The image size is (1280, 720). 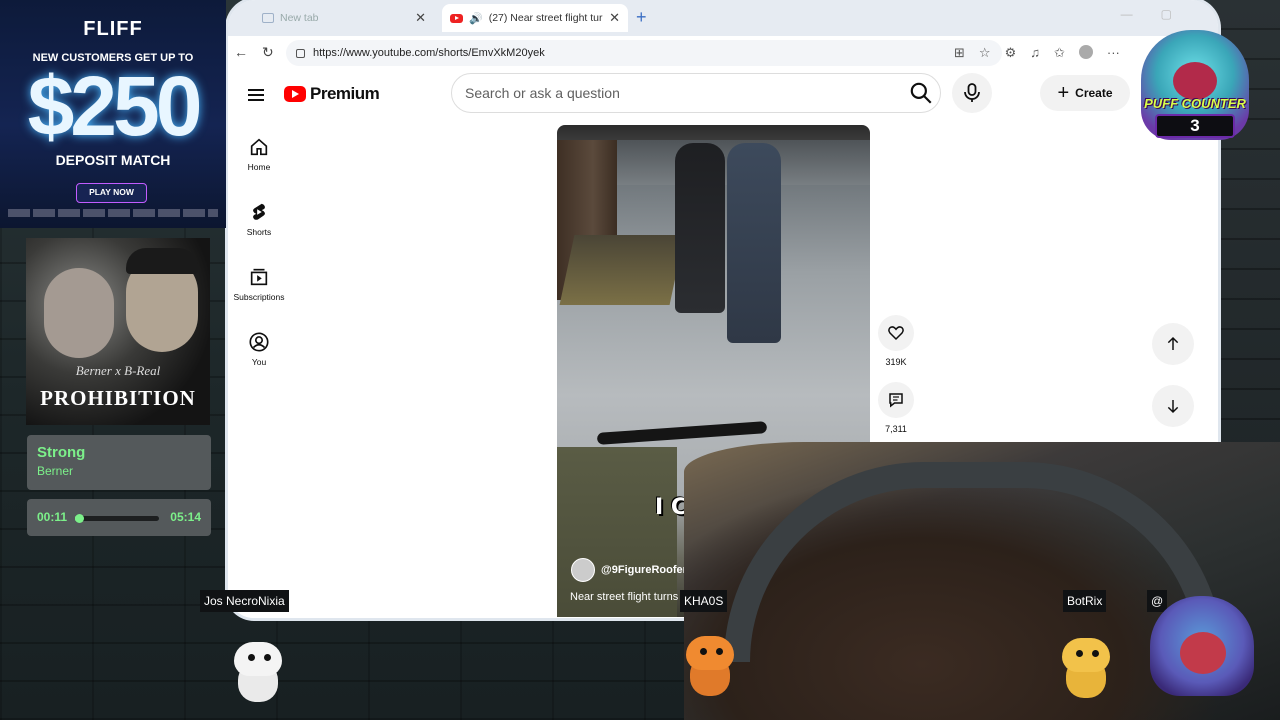 I want to click on browser-toolbar: ⊞ ☆ ⚙ ♫ ✩ ···, so click(x=1037, y=53).